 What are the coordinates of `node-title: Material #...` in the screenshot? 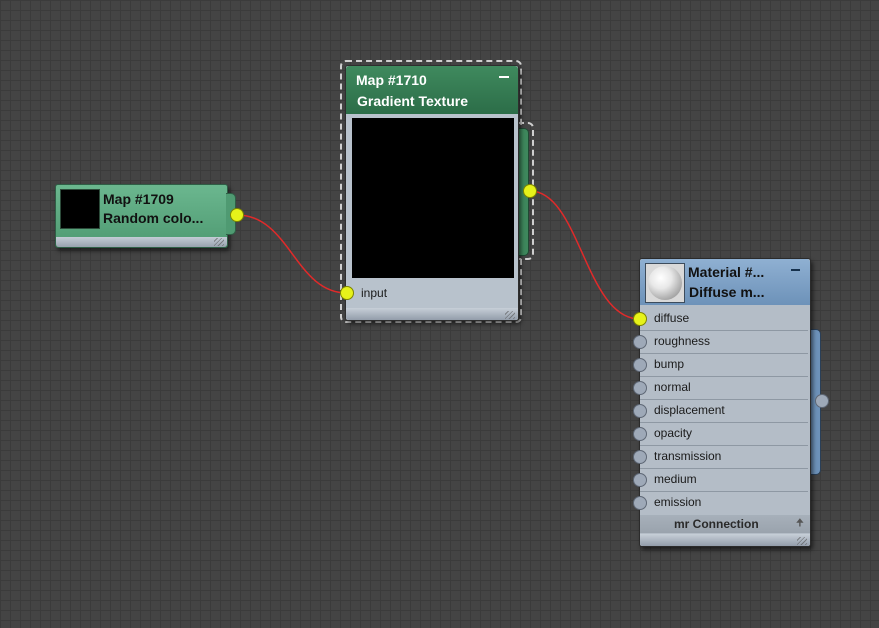 It's located at (726, 272).